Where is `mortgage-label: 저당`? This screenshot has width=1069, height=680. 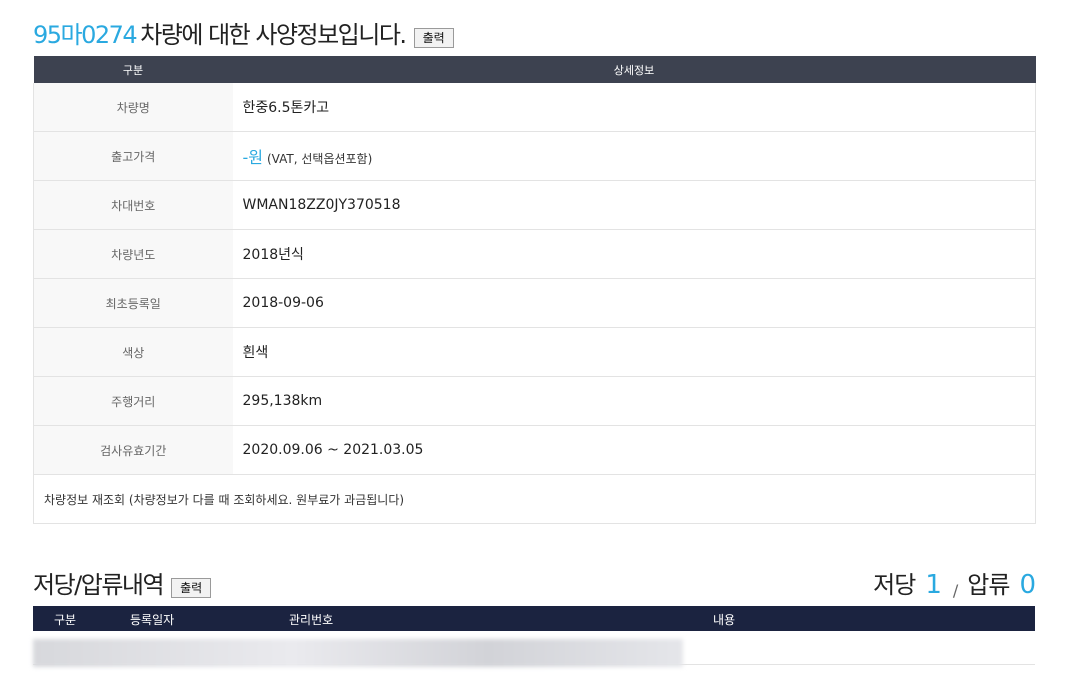
mortgage-label: 저당 is located at coordinates (894, 585).